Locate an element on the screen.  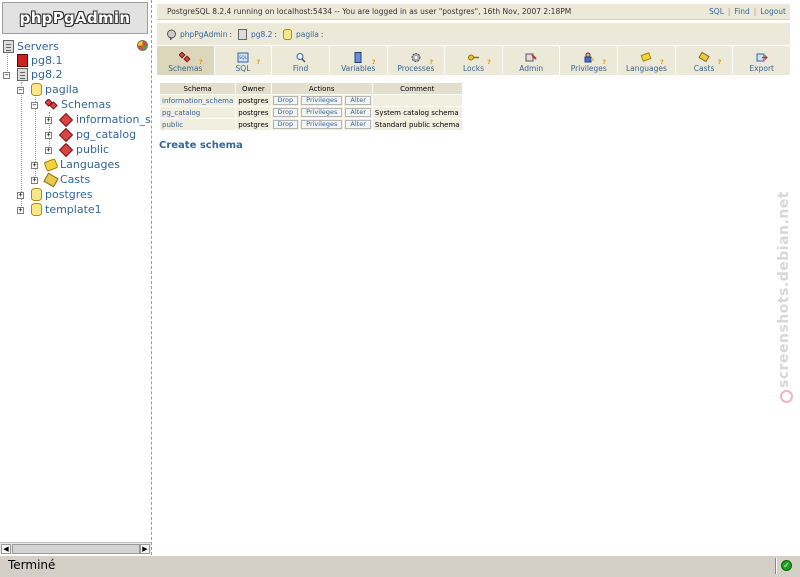
key-icon is located at coordinates (473, 57).